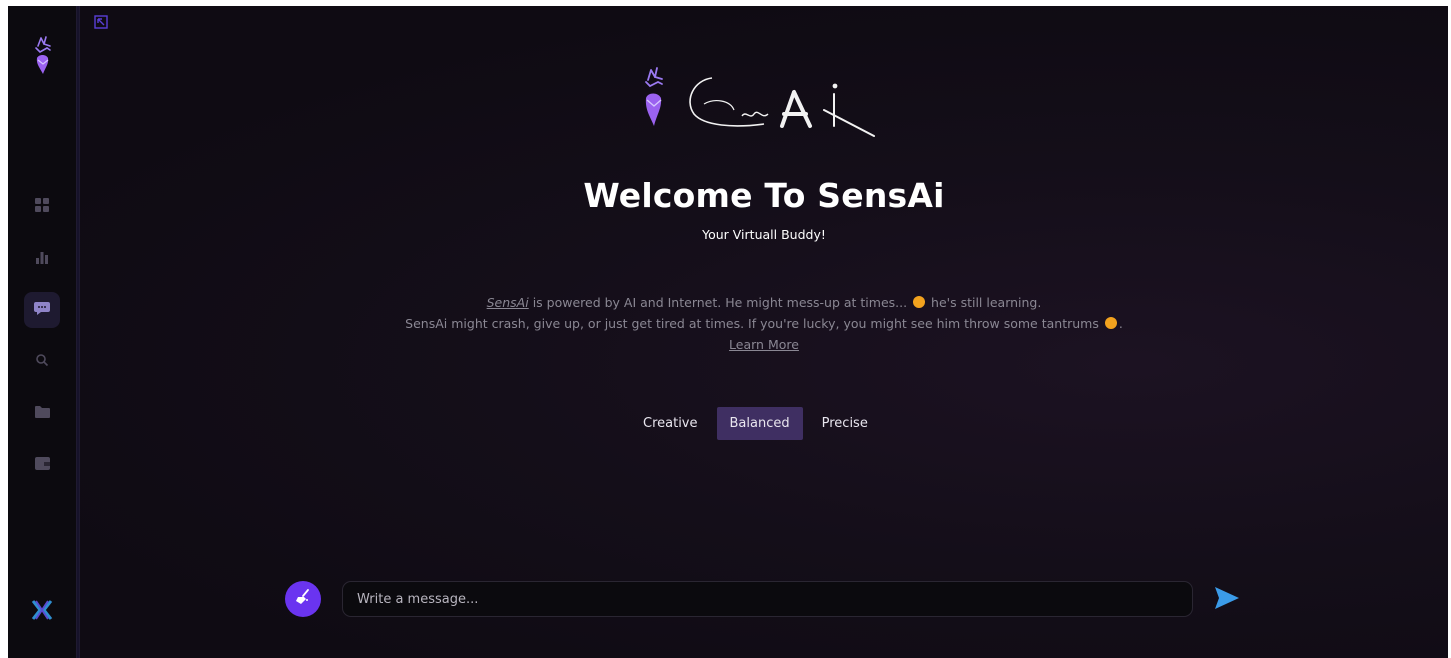 The height and width of the screenshot is (658, 1451). I want to click on mode-balanced-button: Balanced, so click(759, 423).